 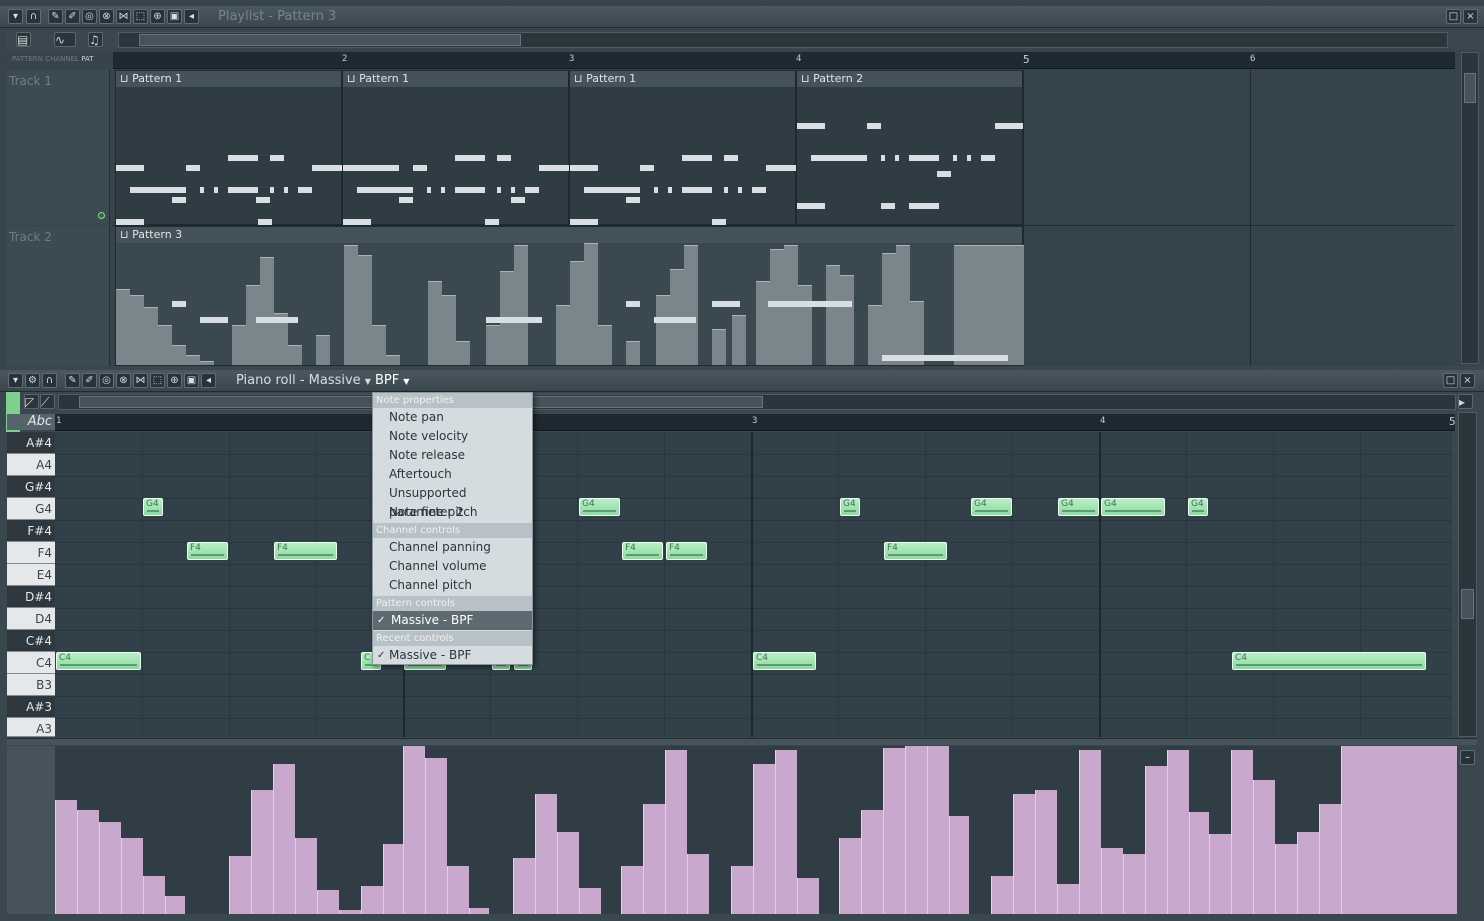 I want to click on piano-key: B3, so click(x=31, y=685).